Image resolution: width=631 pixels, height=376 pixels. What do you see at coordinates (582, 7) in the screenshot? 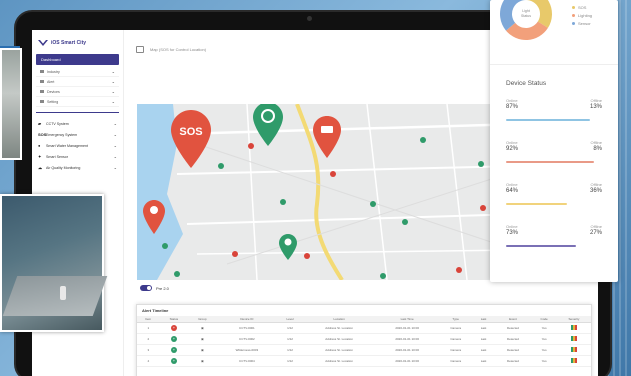
I see `legend-label: SOS` at bounding box center [582, 7].